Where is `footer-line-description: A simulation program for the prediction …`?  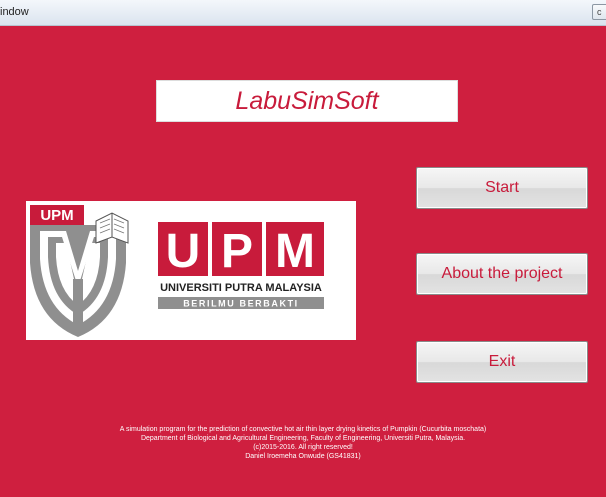
footer-line-description: A simulation program for the prediction … is located at coordinates (303, 429).